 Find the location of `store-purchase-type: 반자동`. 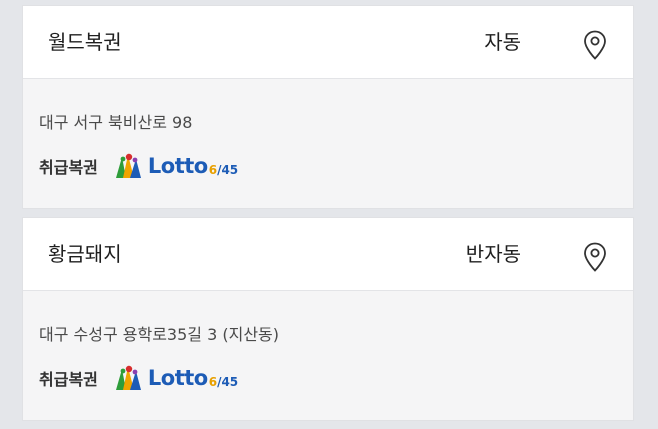

store-purchase-type: 반자동 is located at coordinates (493, 254).